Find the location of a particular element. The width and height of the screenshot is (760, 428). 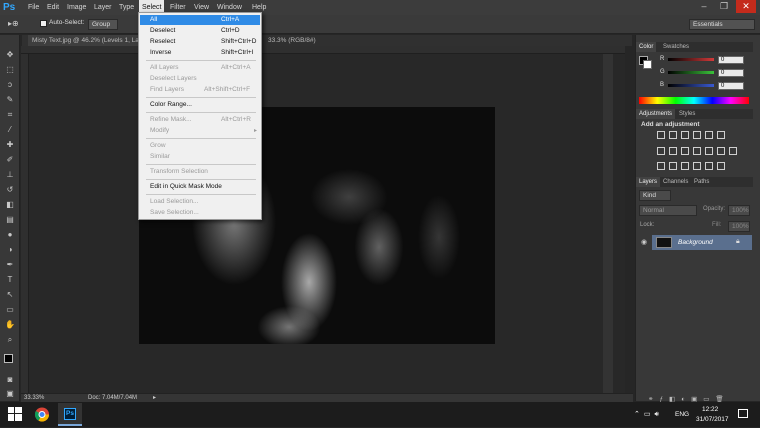

photoshop-logo: Ps is located at coordinates (9, 7).